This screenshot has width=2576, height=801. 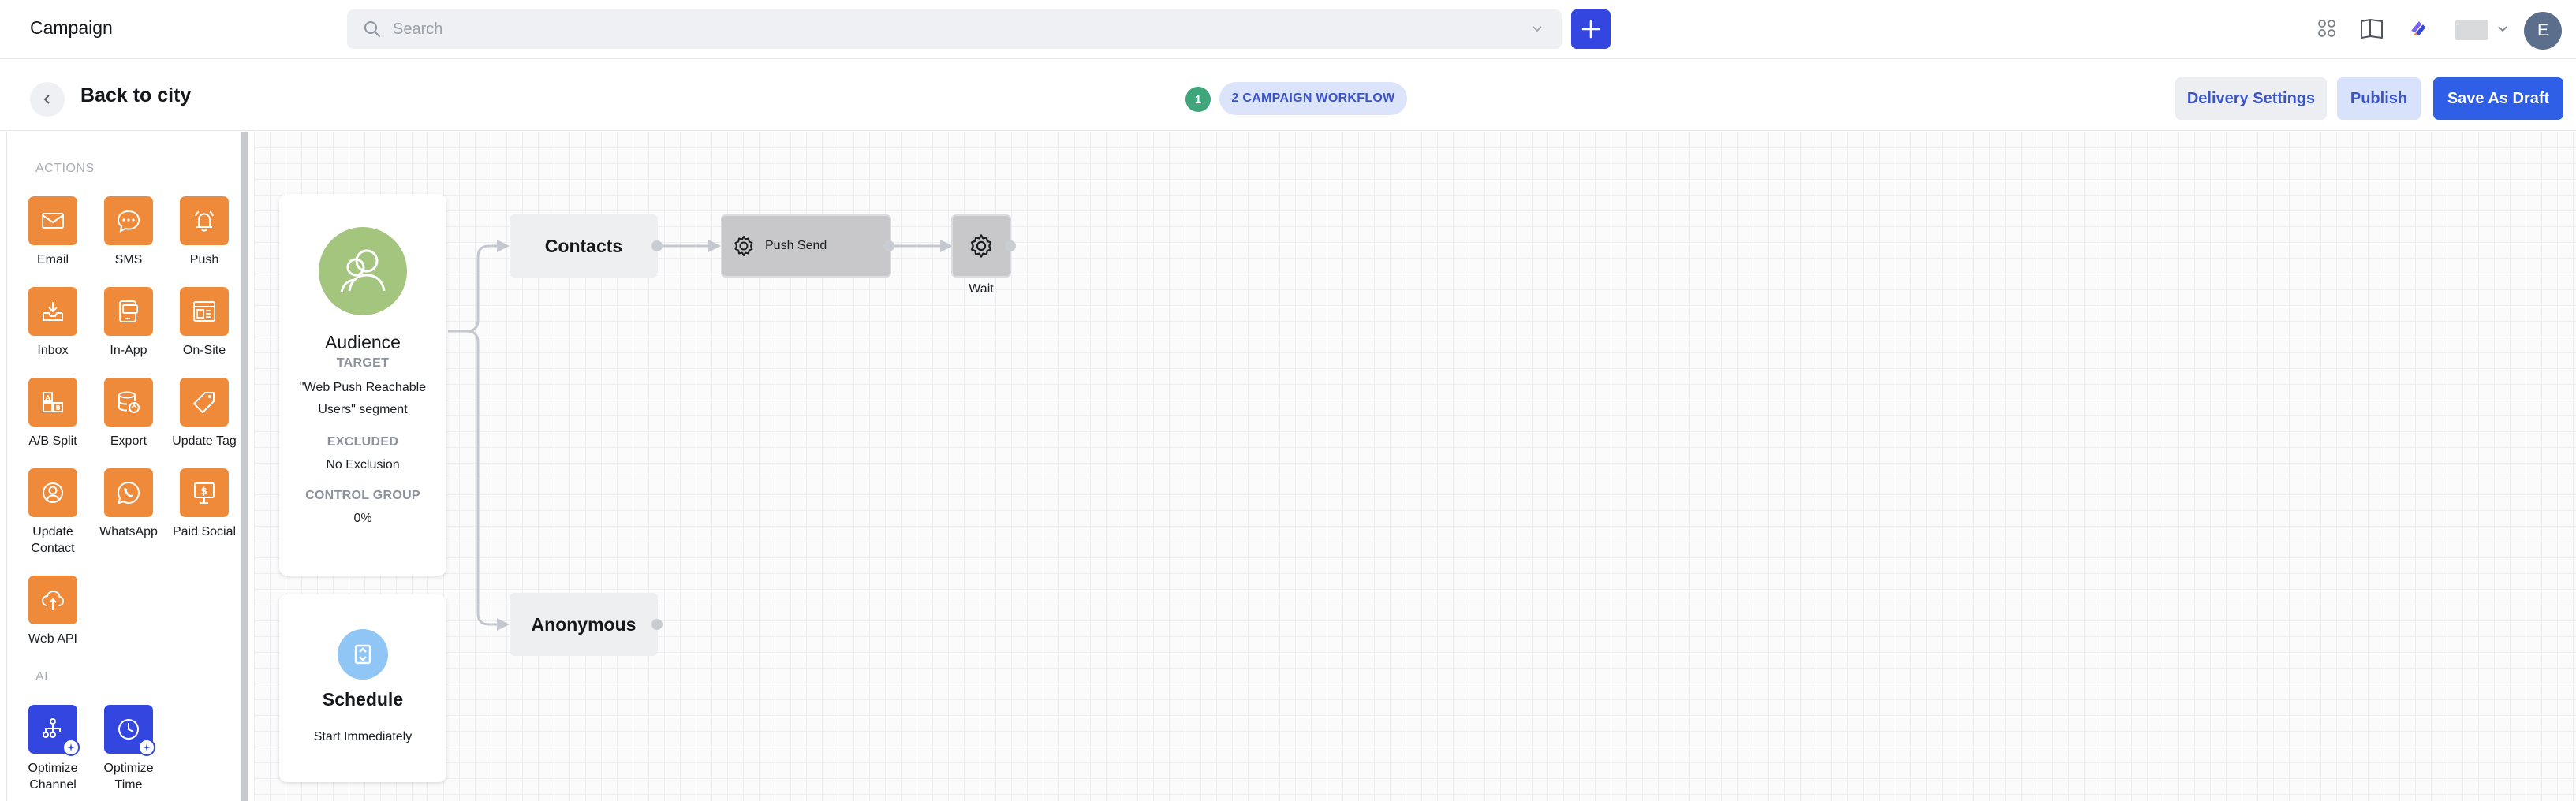 I want to click on wait-label: Wait, so click(x=981, y=289).